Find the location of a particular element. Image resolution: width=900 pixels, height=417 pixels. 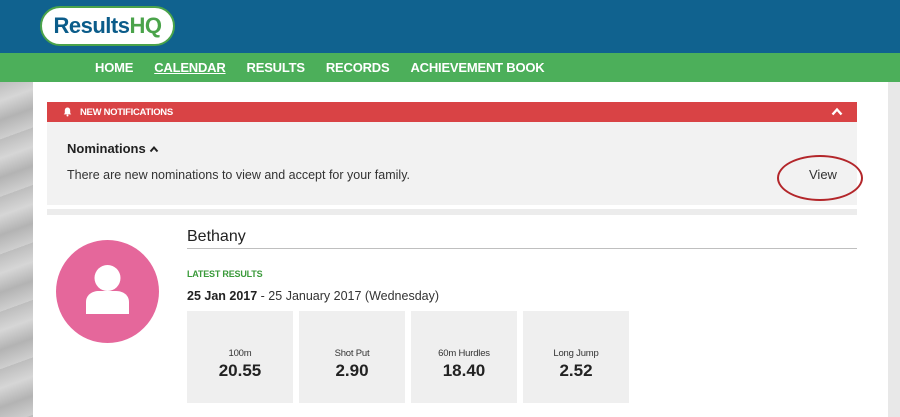

collapse-caret-icon is located at coordinates (837, 111).